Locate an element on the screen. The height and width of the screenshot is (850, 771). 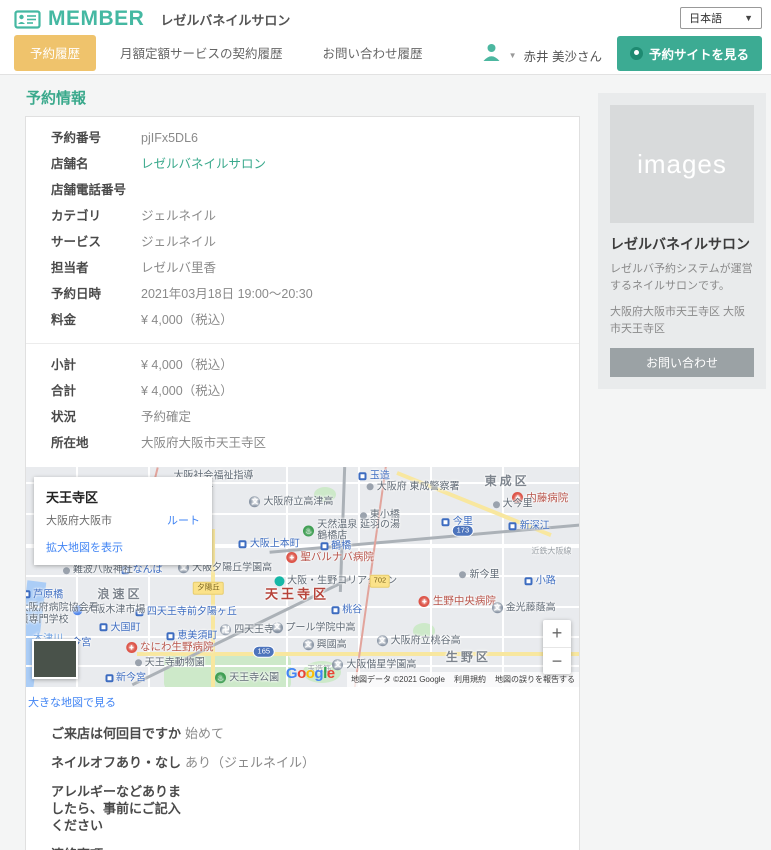
map-label: 四天王寺前夕陽ヶ丘 is located at coordinates (186, 612).